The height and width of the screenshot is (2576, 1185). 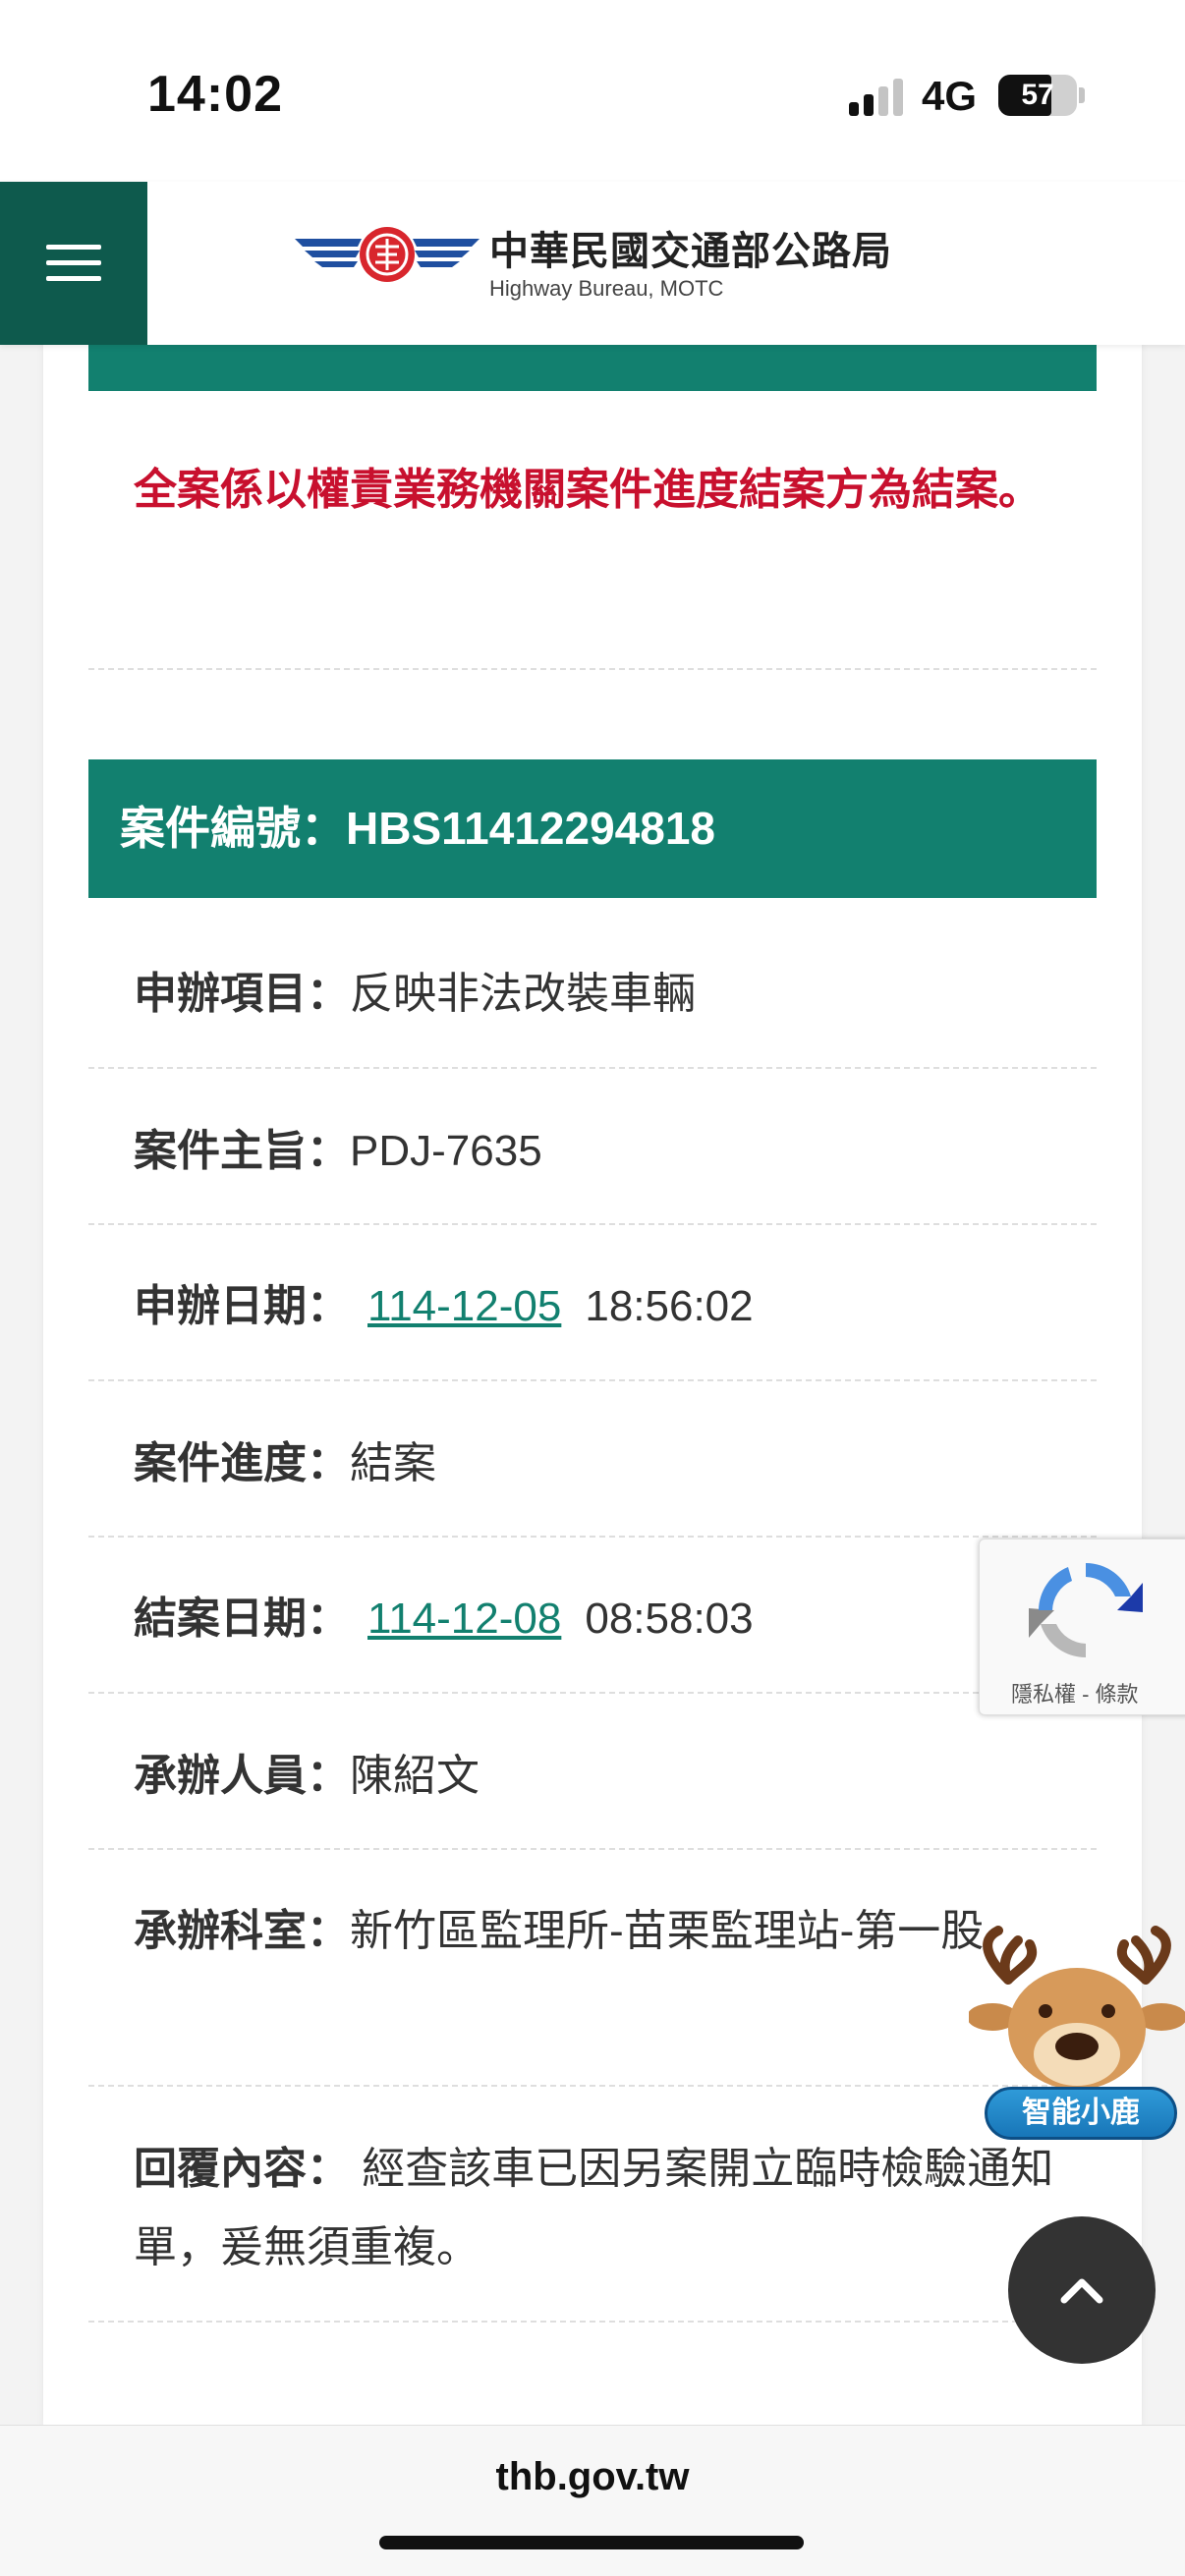 What do you see at coordinates (242, 1151) in the screenshot?
I see `field-label: 案件主旨：` at bounding box center [242, 1151].